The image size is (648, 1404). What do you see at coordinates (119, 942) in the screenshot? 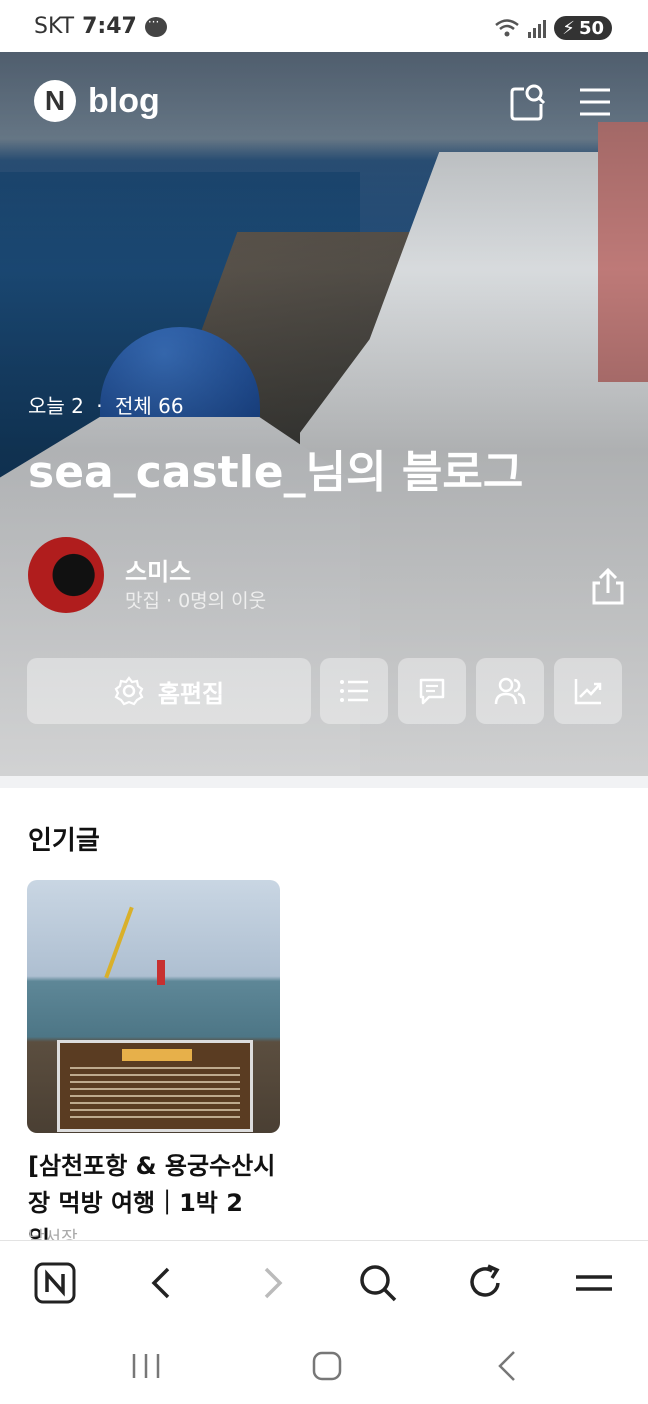
I see `thumbnail-crane` at bounding box center [119, 942].